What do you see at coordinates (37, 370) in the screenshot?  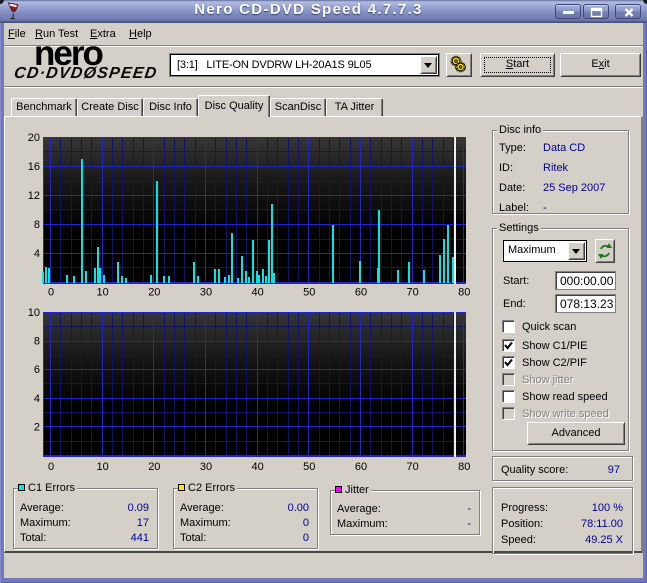 I see `svg-text: 6` at bounding box center [37, 370].